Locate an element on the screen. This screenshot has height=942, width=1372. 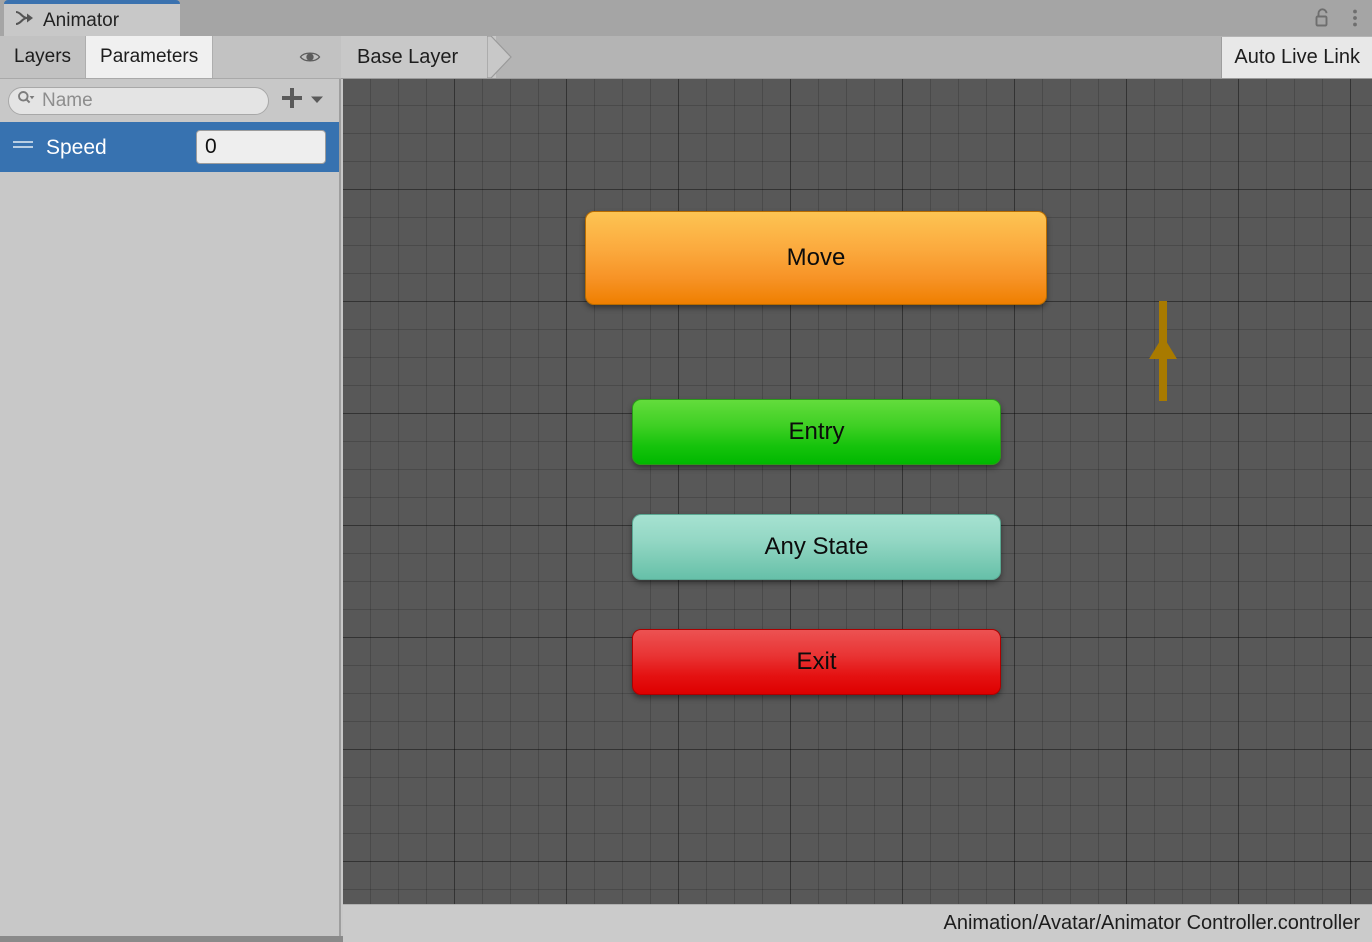
window-tools is located at coordinates (1339, 18).